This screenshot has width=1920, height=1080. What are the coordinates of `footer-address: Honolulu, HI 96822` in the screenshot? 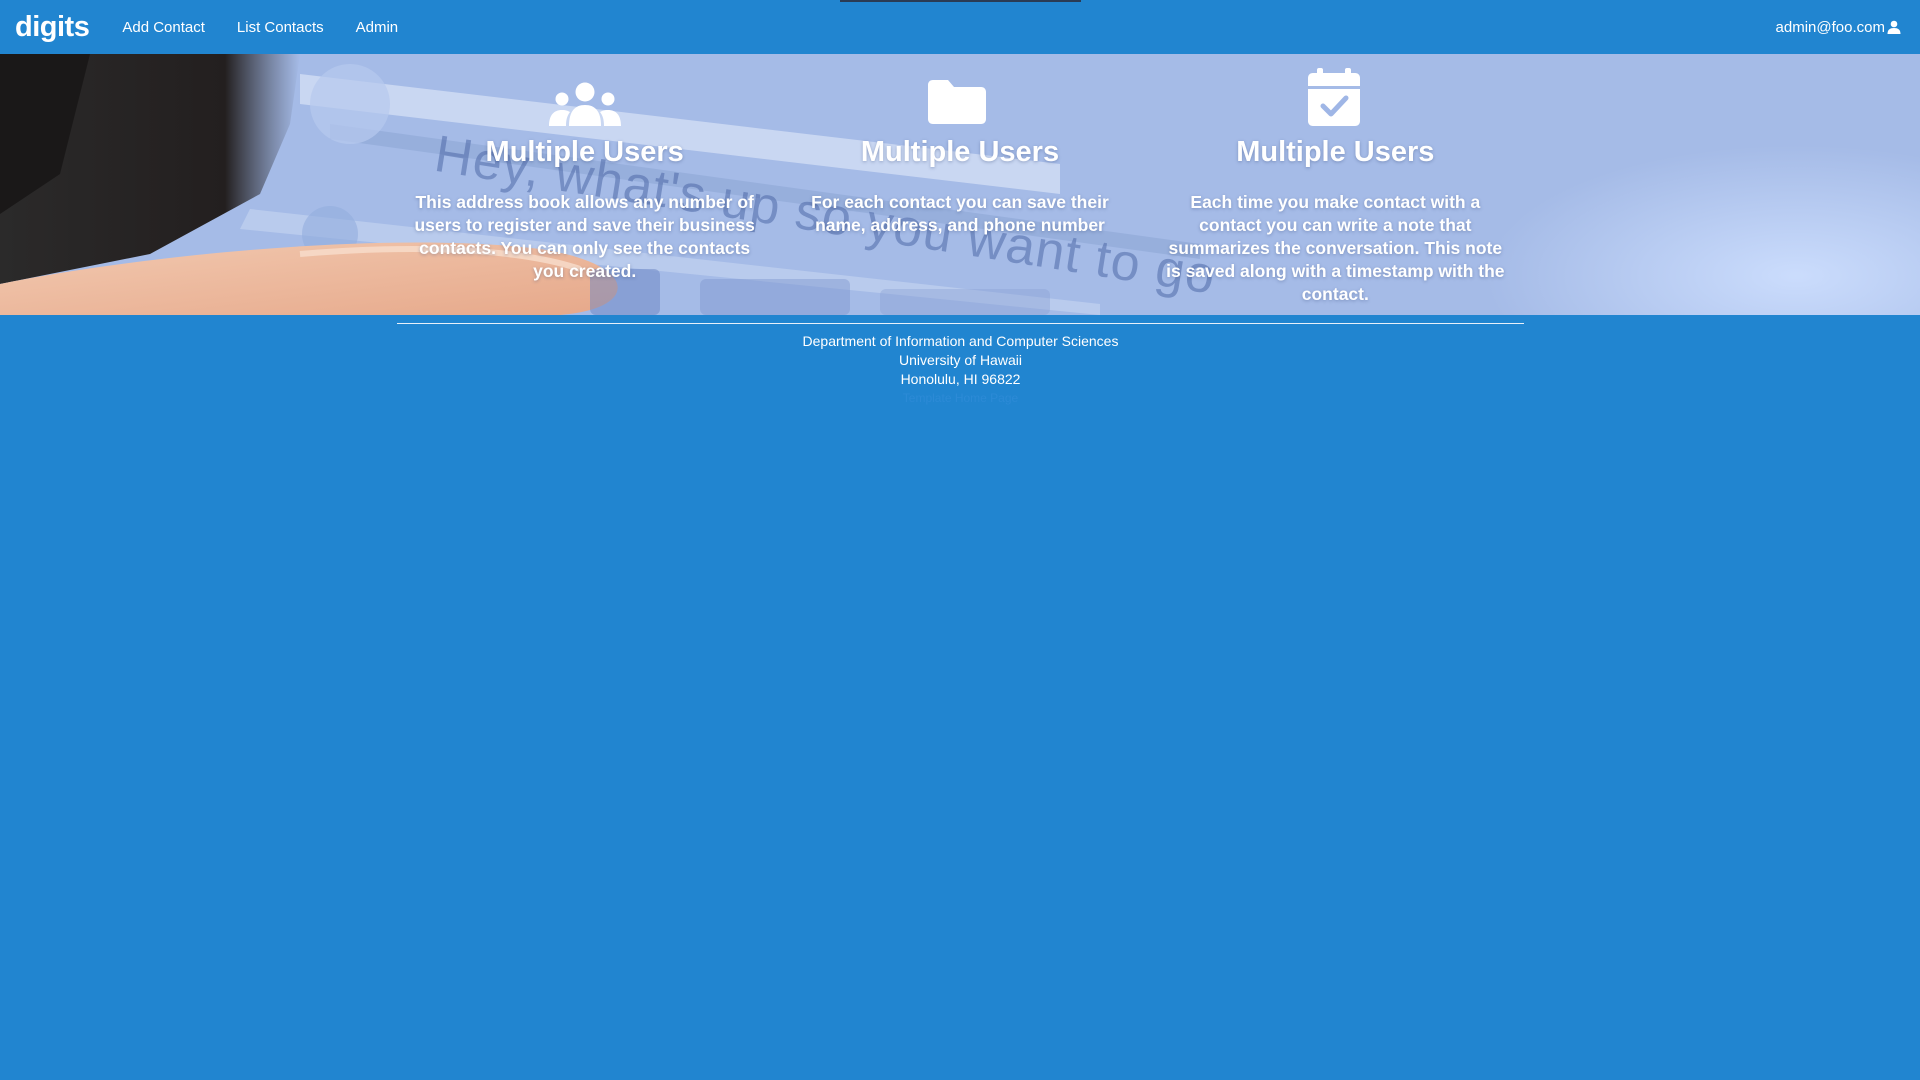 It's located at (960, 379).